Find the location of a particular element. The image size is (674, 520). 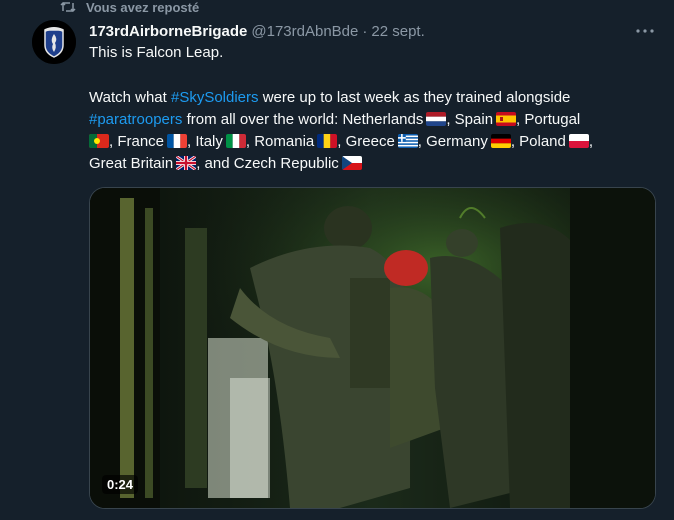

trailing-comma: , is located at coordinates (591, 142).